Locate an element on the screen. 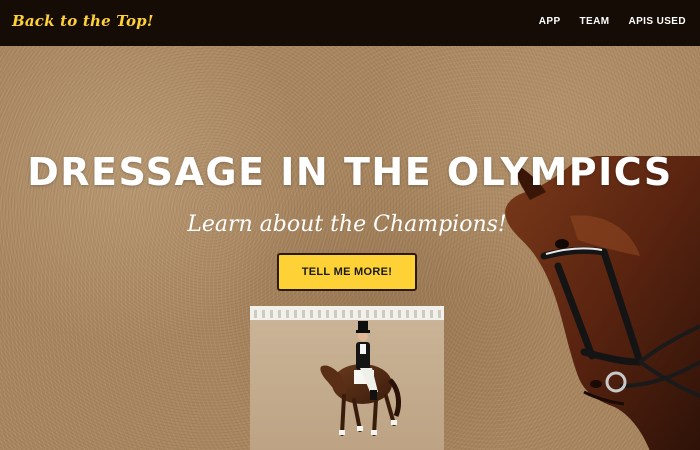  nav-link-apis-used: APIS USED is located at coordinates (657, 21).